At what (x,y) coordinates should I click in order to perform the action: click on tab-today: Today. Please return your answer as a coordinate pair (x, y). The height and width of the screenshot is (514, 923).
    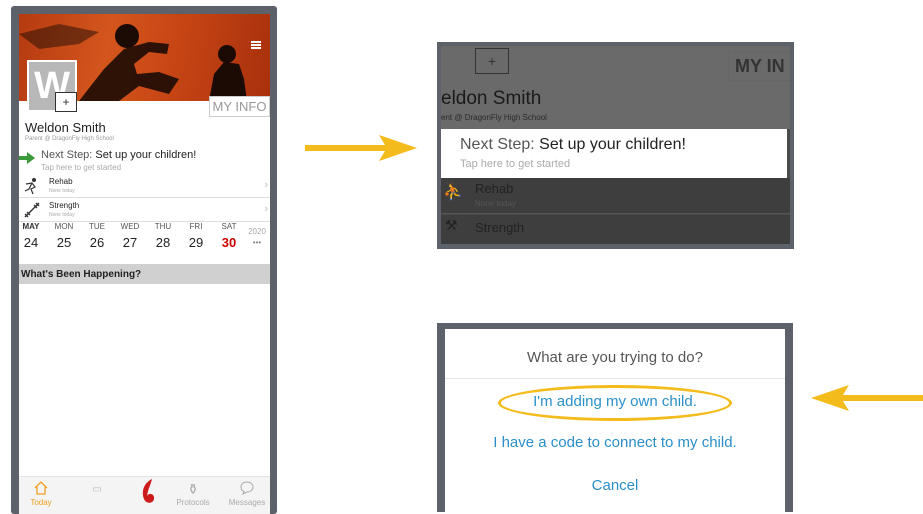
    Looking at the image, I should click on (42, 494).